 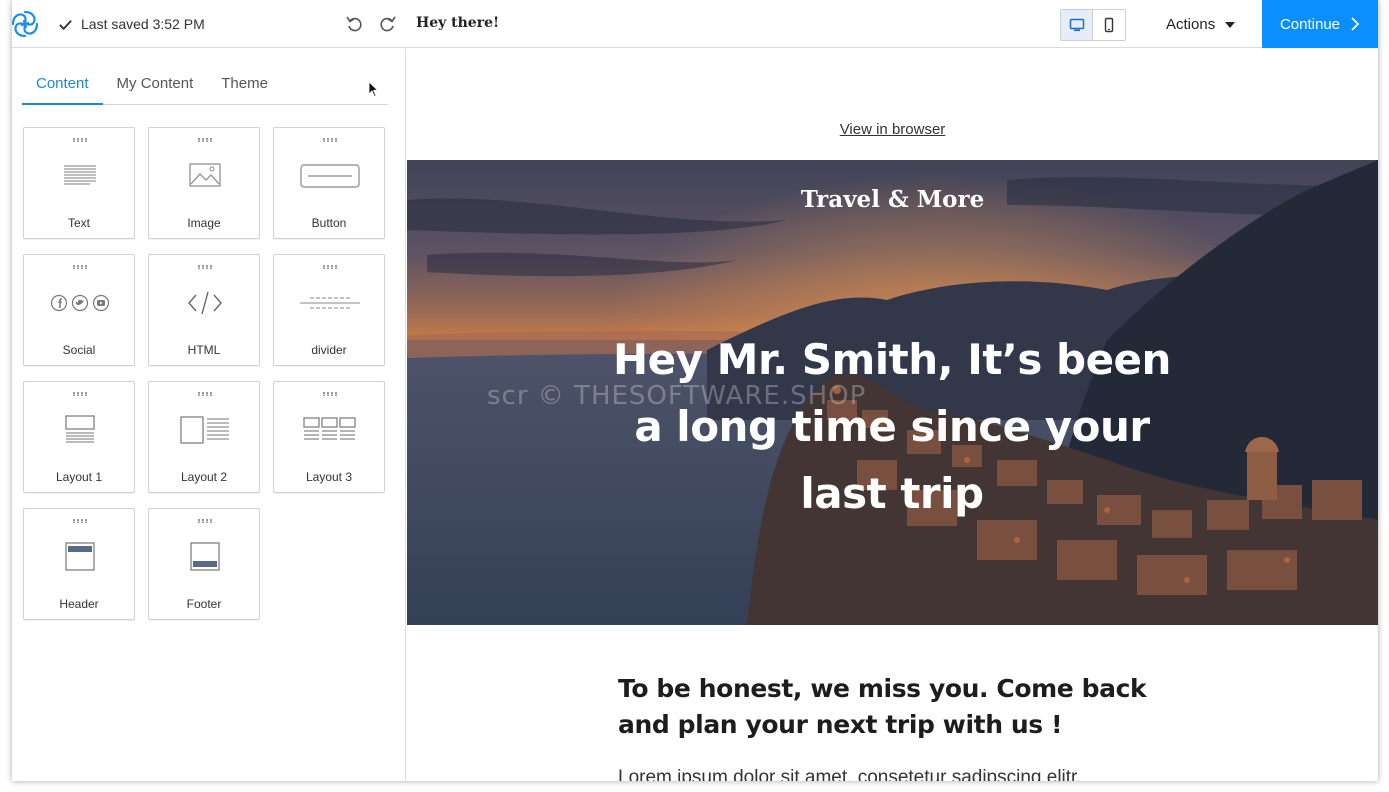 What do you see at coordinates (205, 175) in the screenshot?
I see `image-block-icon` at bounding box center [205, 175].